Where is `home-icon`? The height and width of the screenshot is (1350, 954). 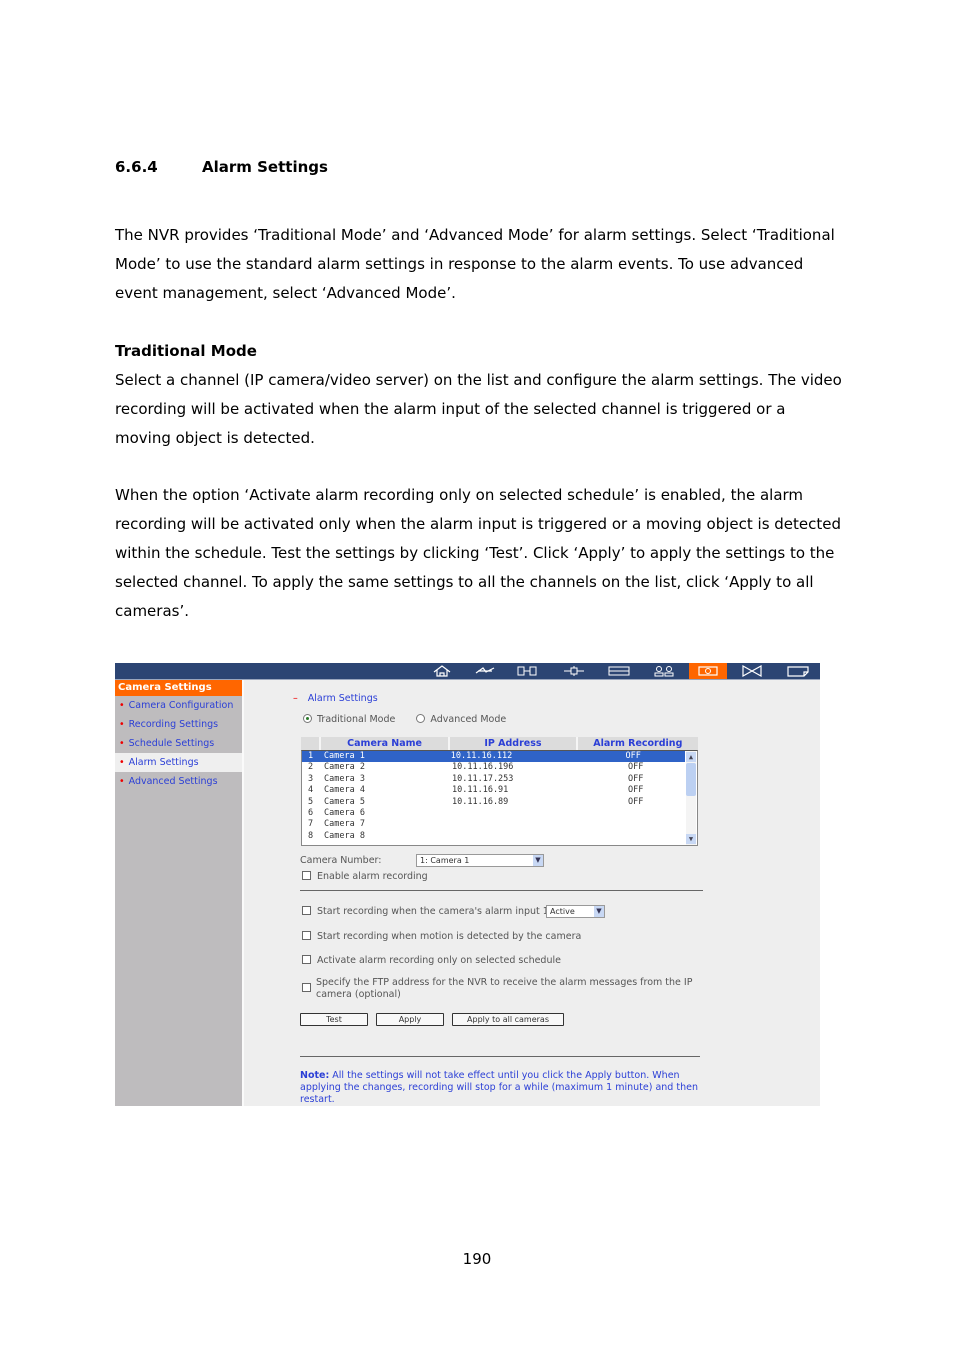 home-icon is located at coordinates (442, 671).